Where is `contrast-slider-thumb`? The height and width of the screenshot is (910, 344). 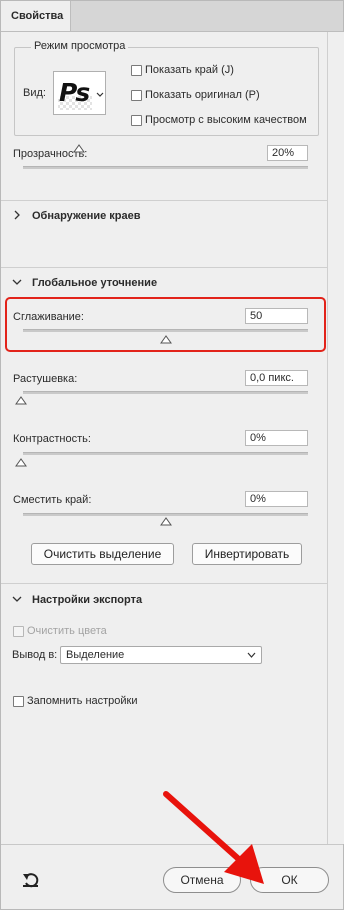 contrast-slider-thumb is located at coordinates (21, 462).